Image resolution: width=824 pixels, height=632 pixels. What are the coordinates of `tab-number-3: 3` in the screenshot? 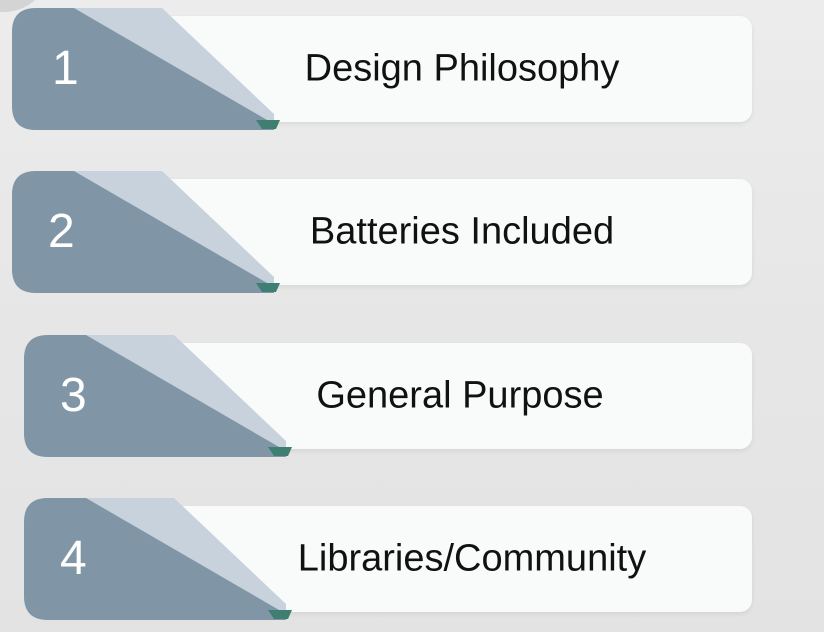 It's located at (73, 395).